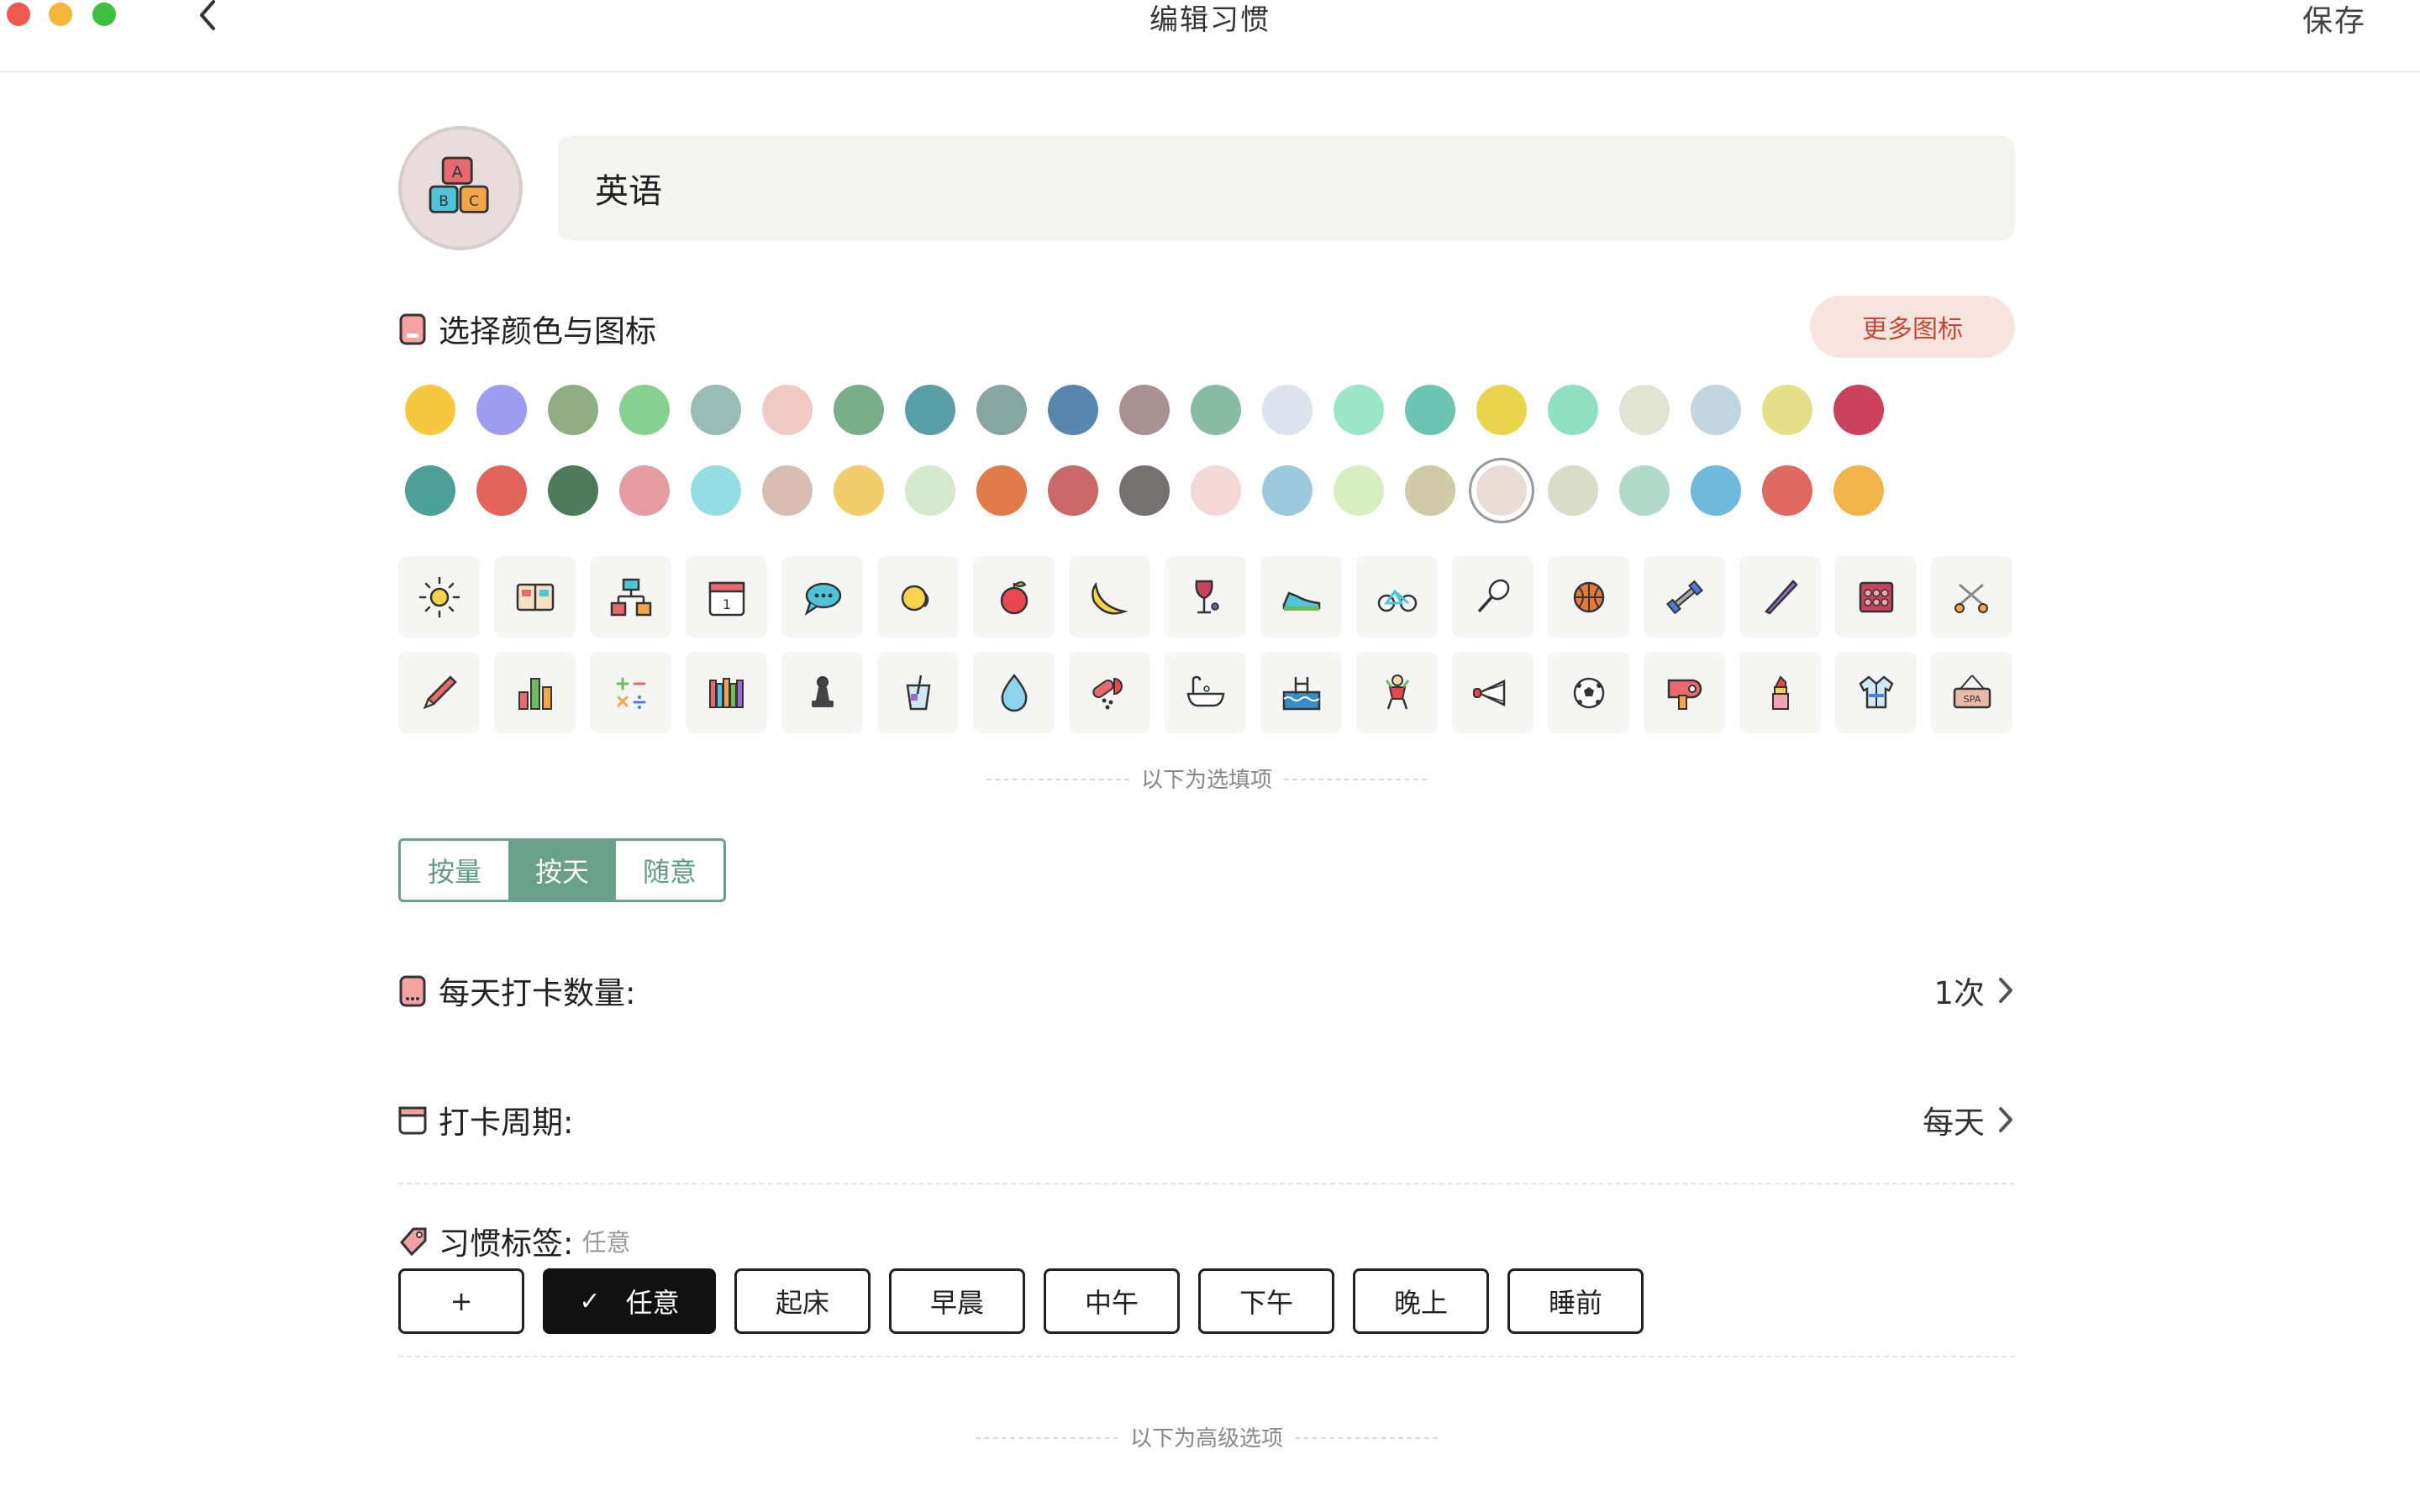  What do you see at coordinates (1301, 601) in the screenshot?
I see `sneaker-icon` at bounding box center [1301, 601].